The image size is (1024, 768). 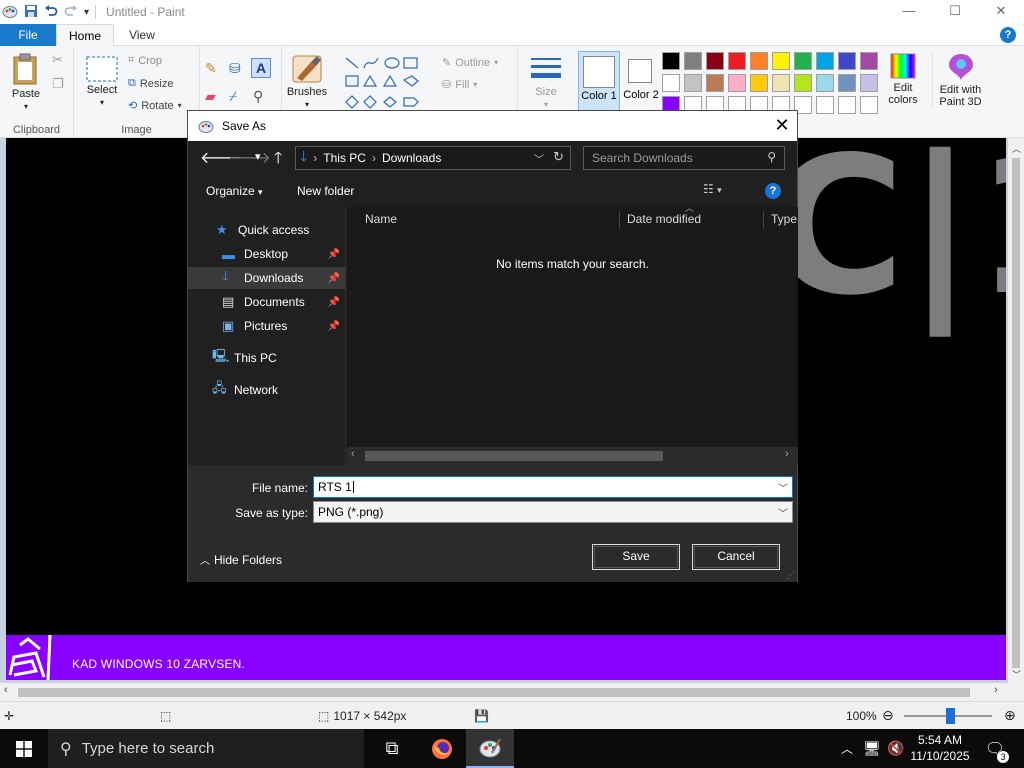 I want to click on color2-button: Color 2, so click(x=641, y=84).